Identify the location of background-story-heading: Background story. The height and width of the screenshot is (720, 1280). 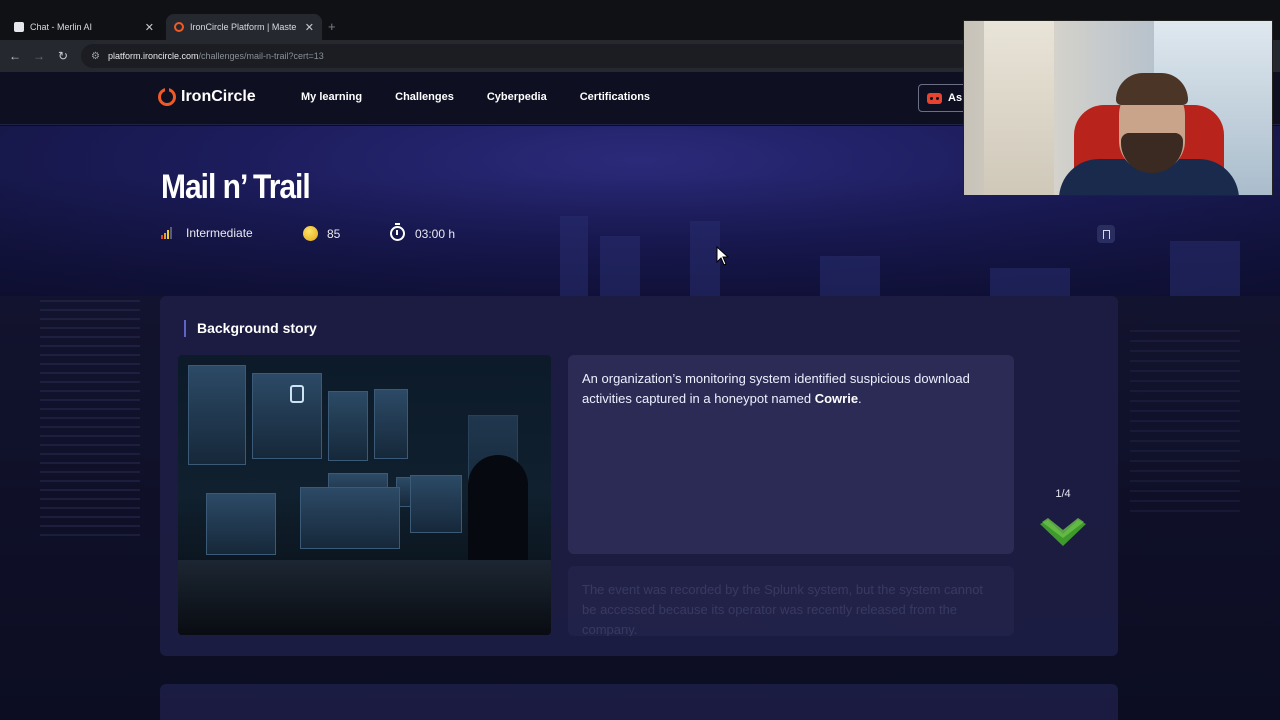
(250, 328).